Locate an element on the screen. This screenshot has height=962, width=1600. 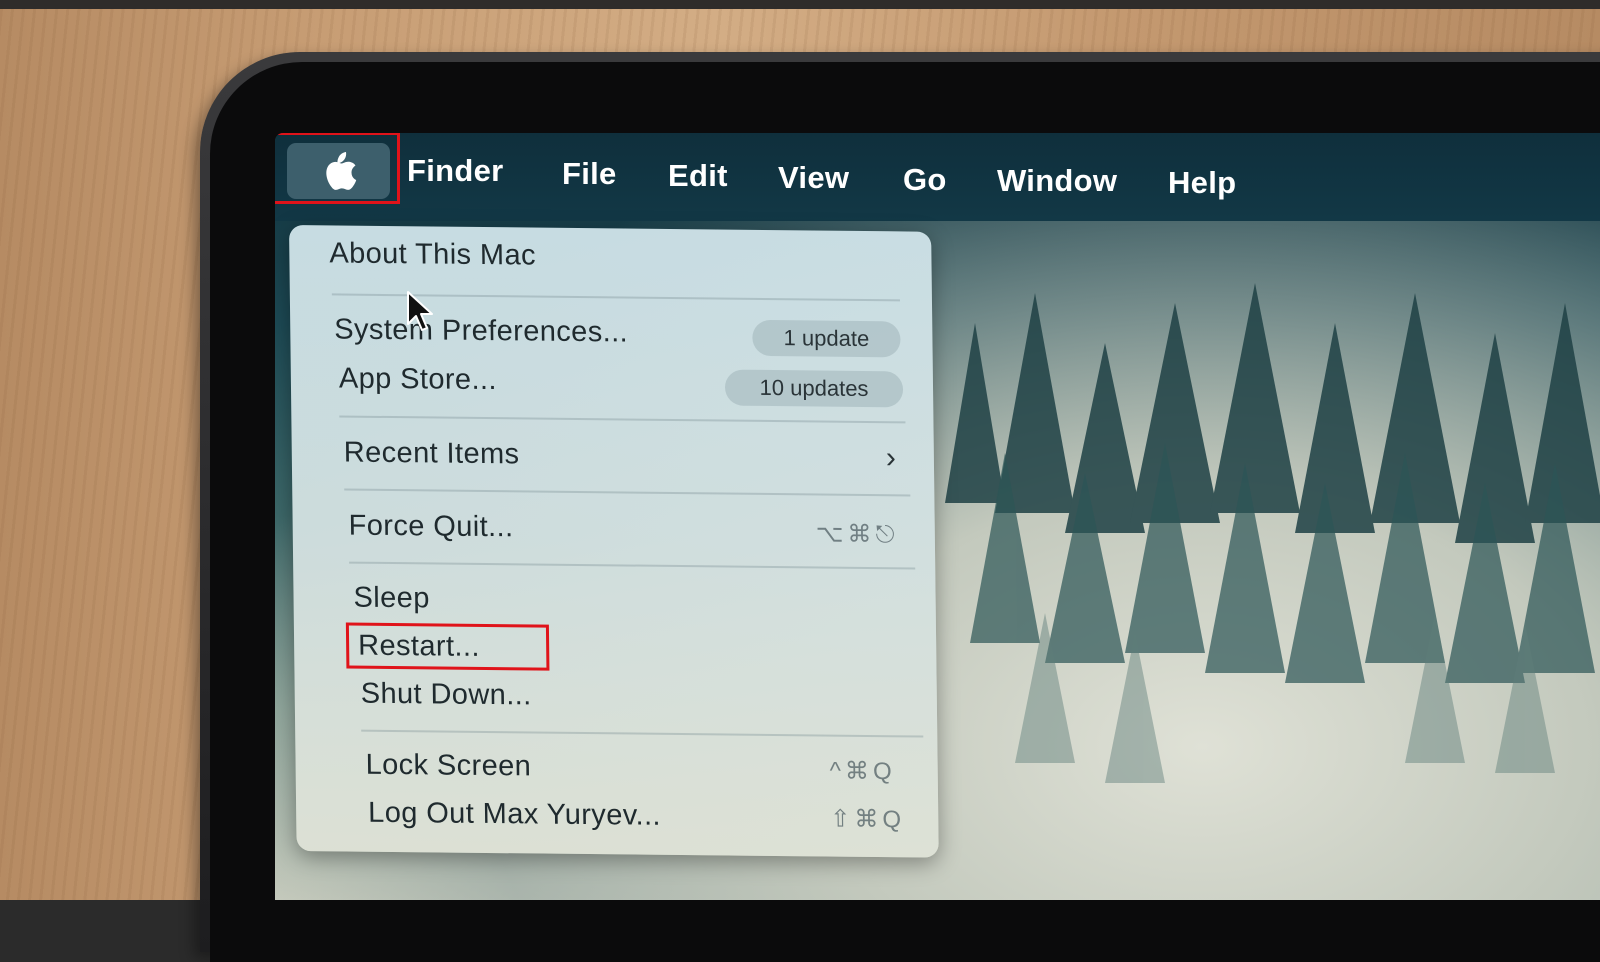
video-top-bar is located at coordinates (800, 4).